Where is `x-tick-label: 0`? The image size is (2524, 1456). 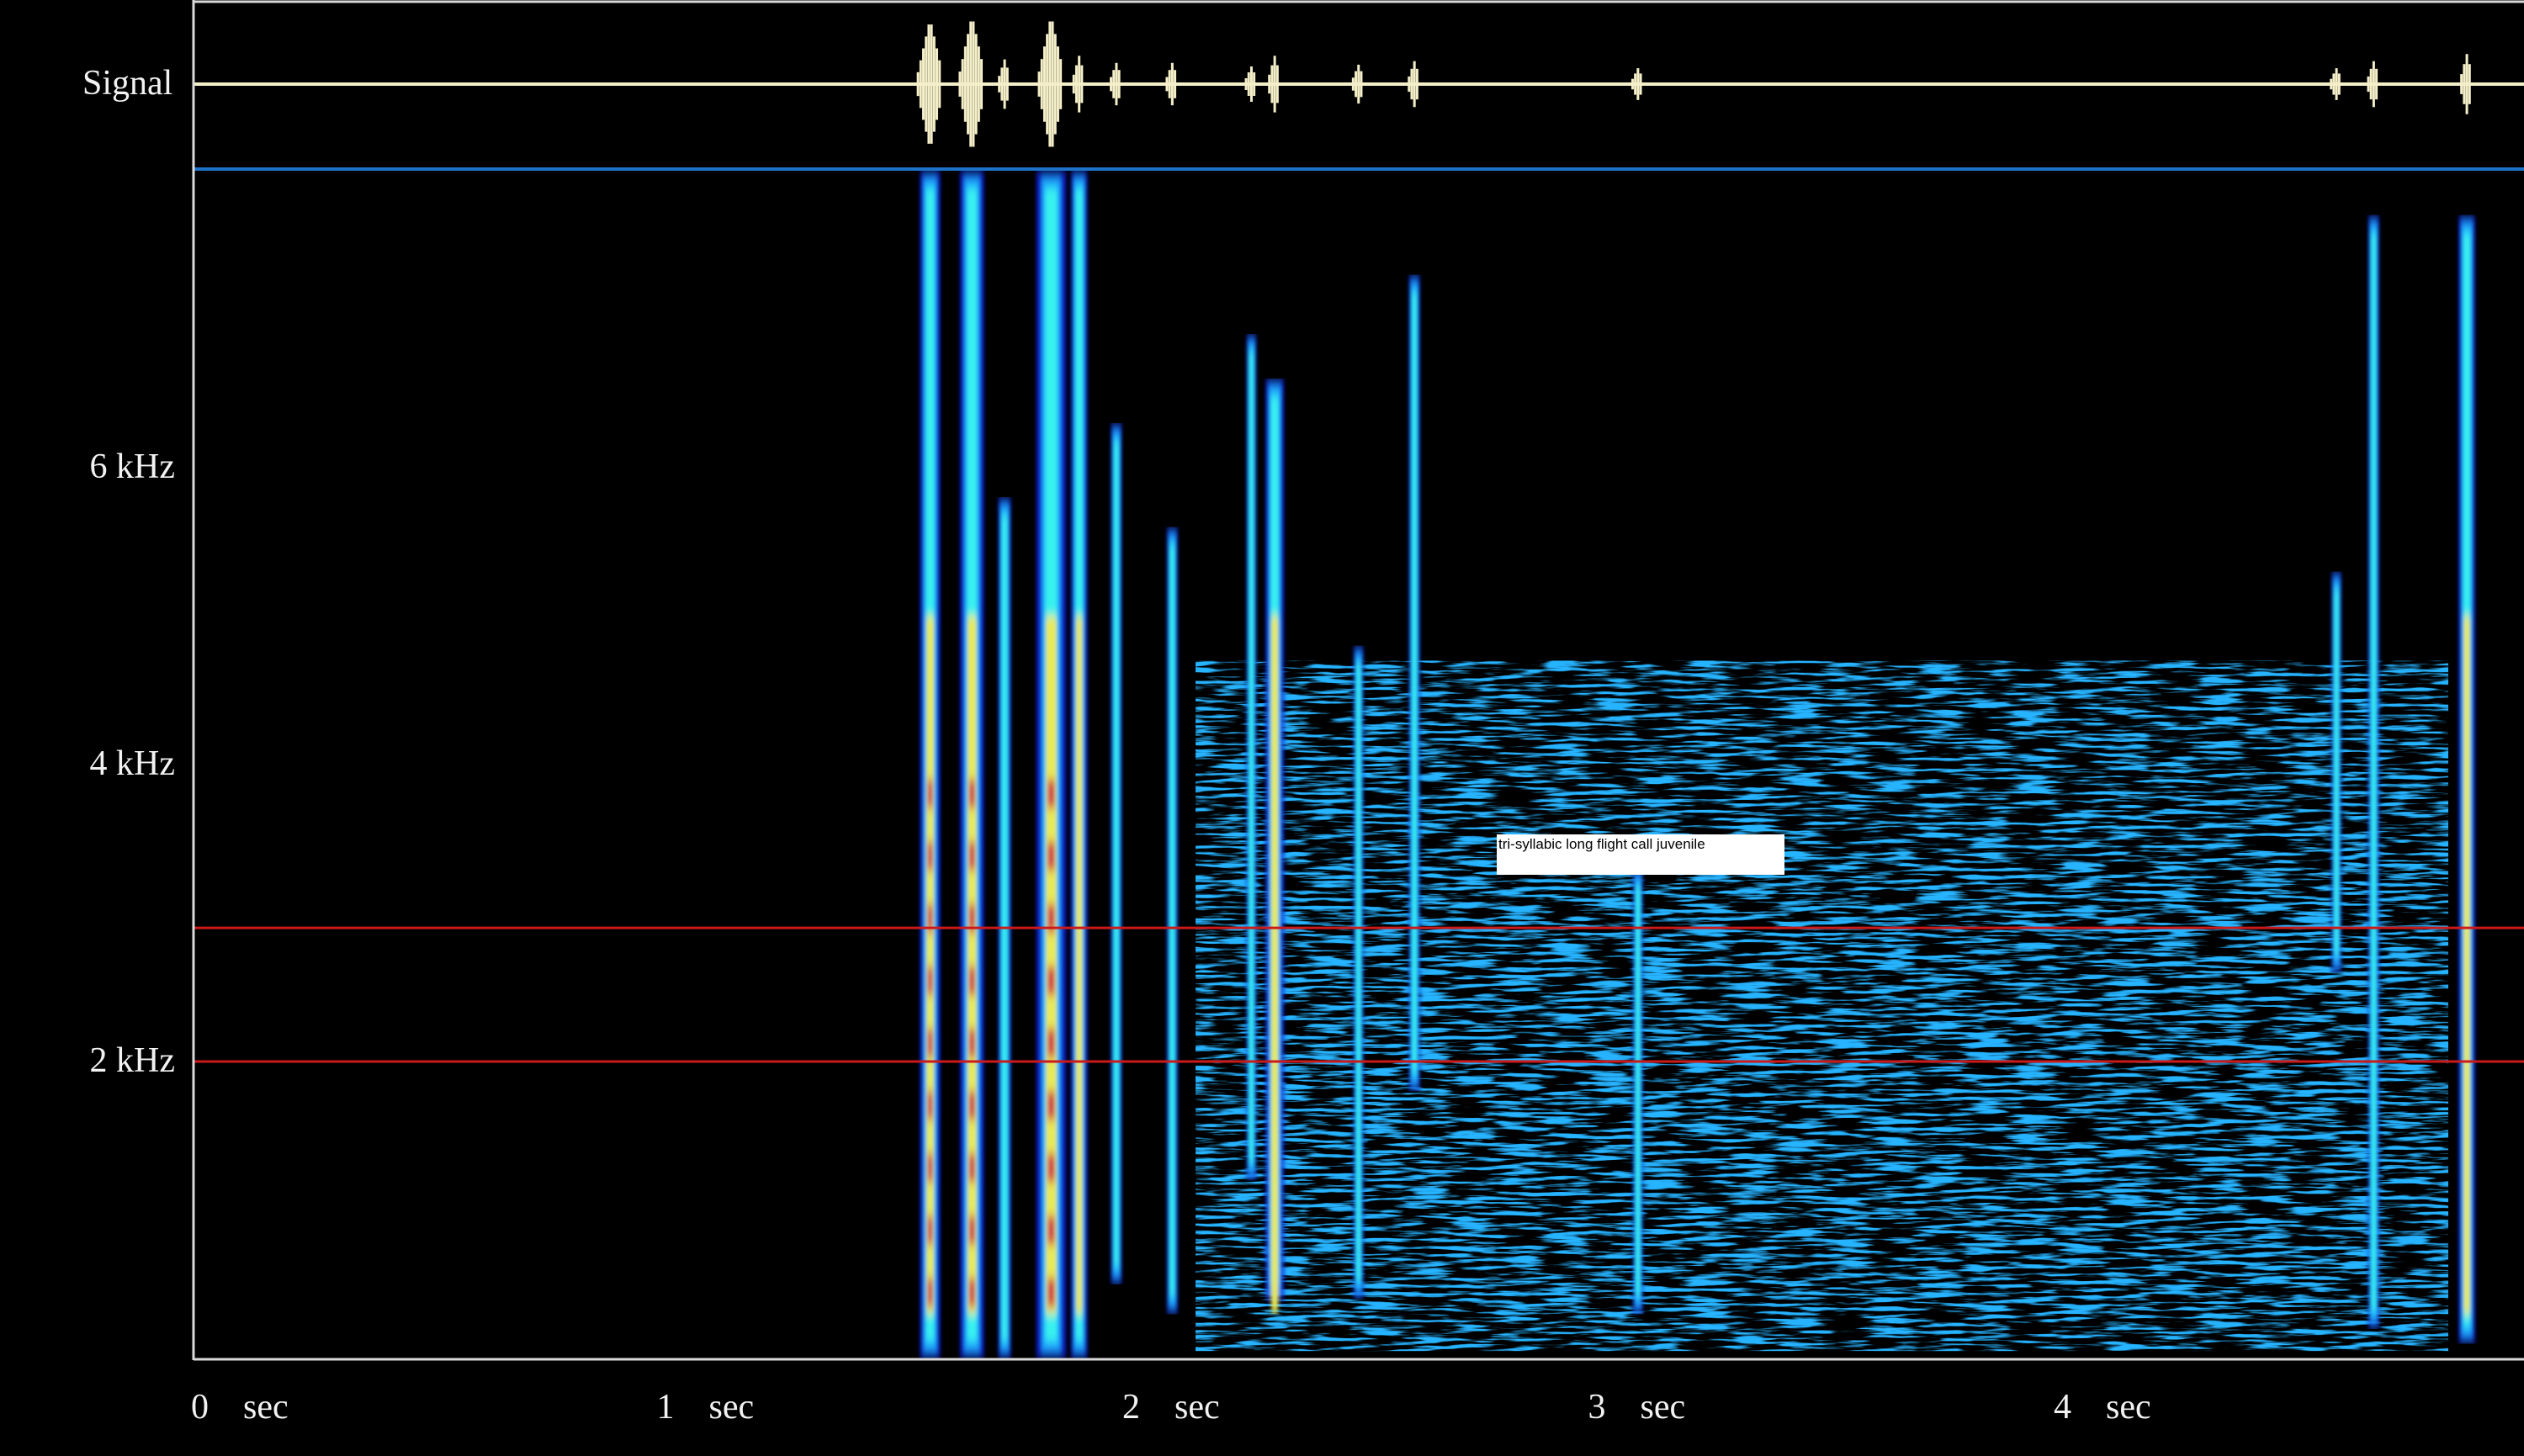 x-tick-label: 0 is located at coordinates (200, 1407).